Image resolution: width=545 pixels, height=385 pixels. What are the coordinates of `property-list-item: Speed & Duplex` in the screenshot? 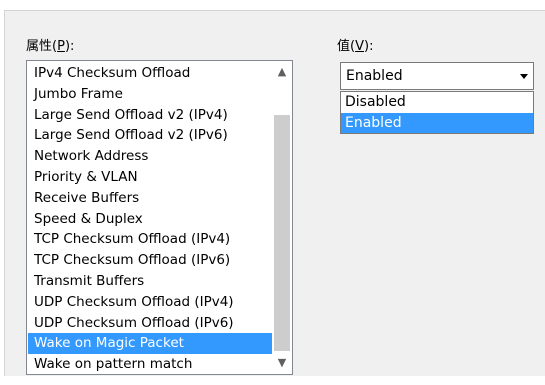 It's located at (150, 219).